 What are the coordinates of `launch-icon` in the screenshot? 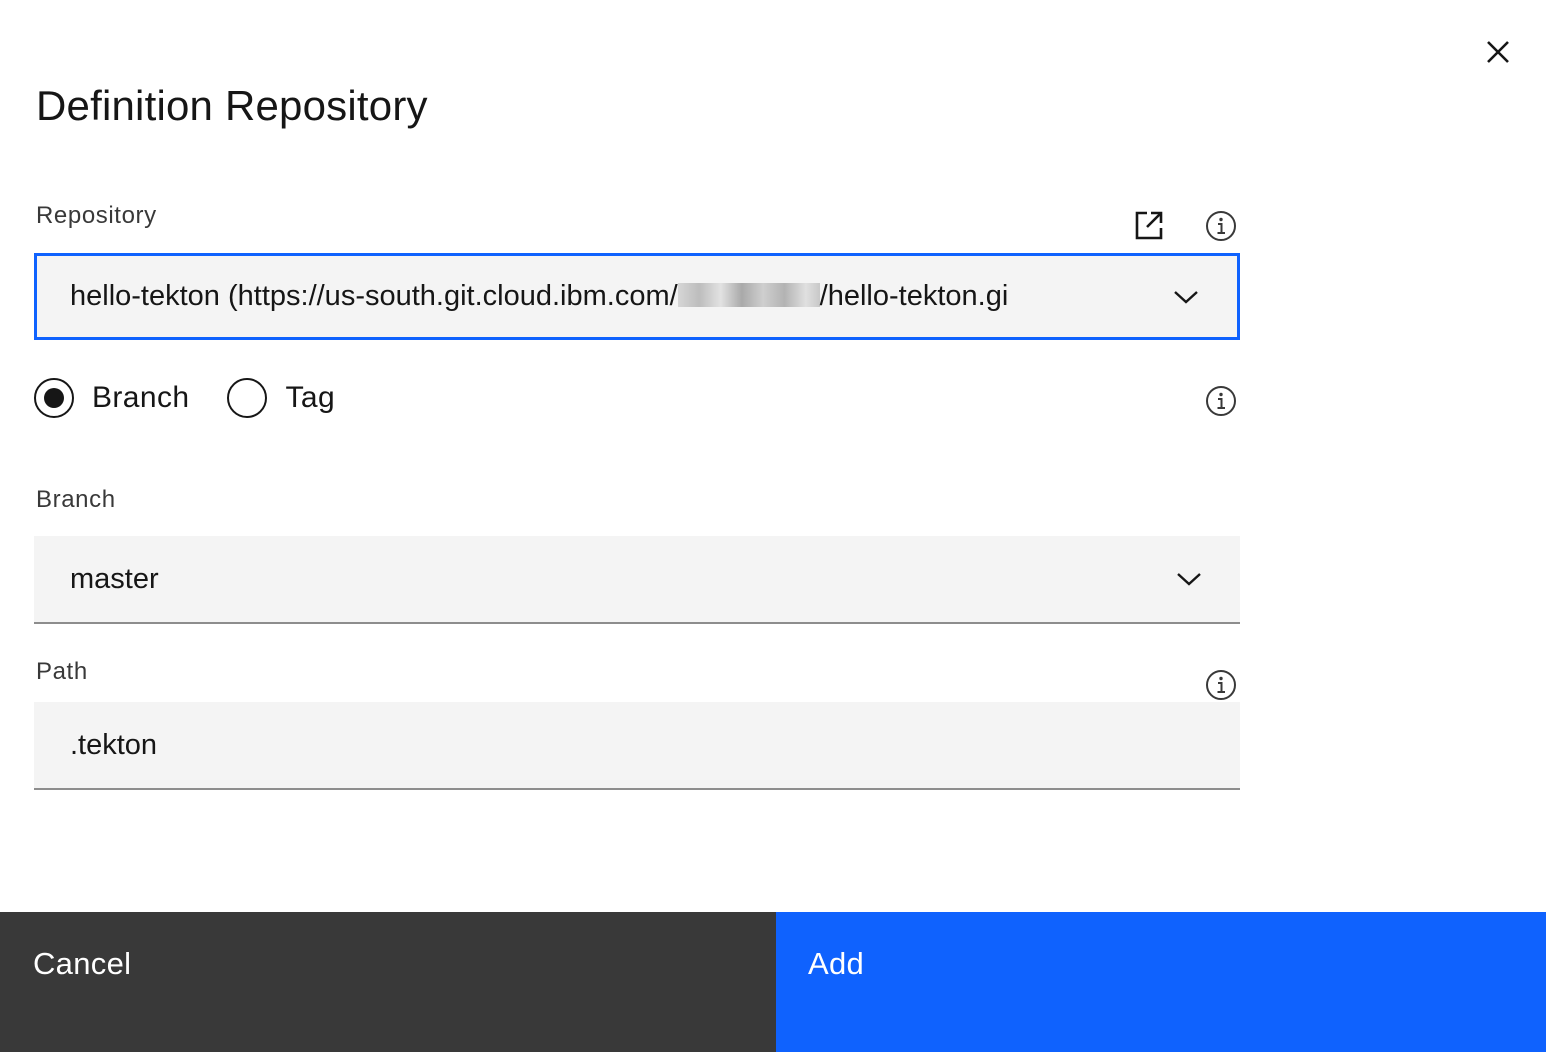 It's located at (1149, 225).